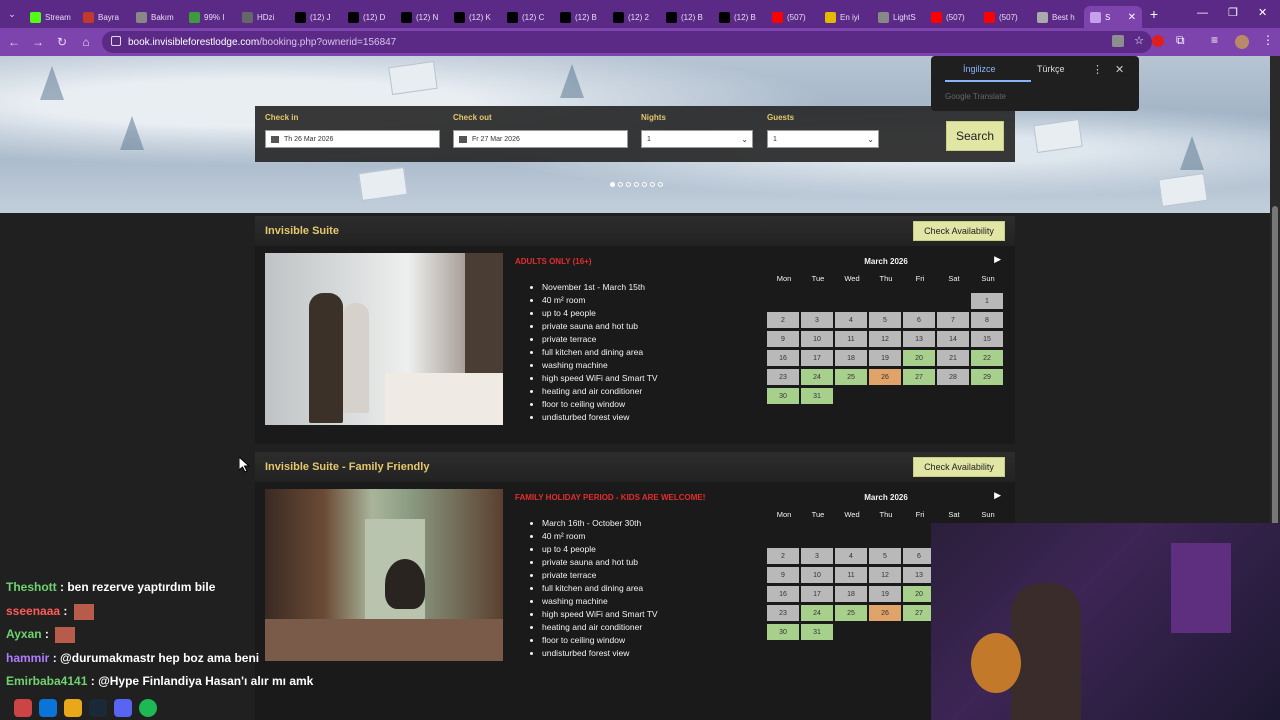 The width and height of the screenshot is (1280, 720). I want to click on calendar-day: 14, so click(953, 339).